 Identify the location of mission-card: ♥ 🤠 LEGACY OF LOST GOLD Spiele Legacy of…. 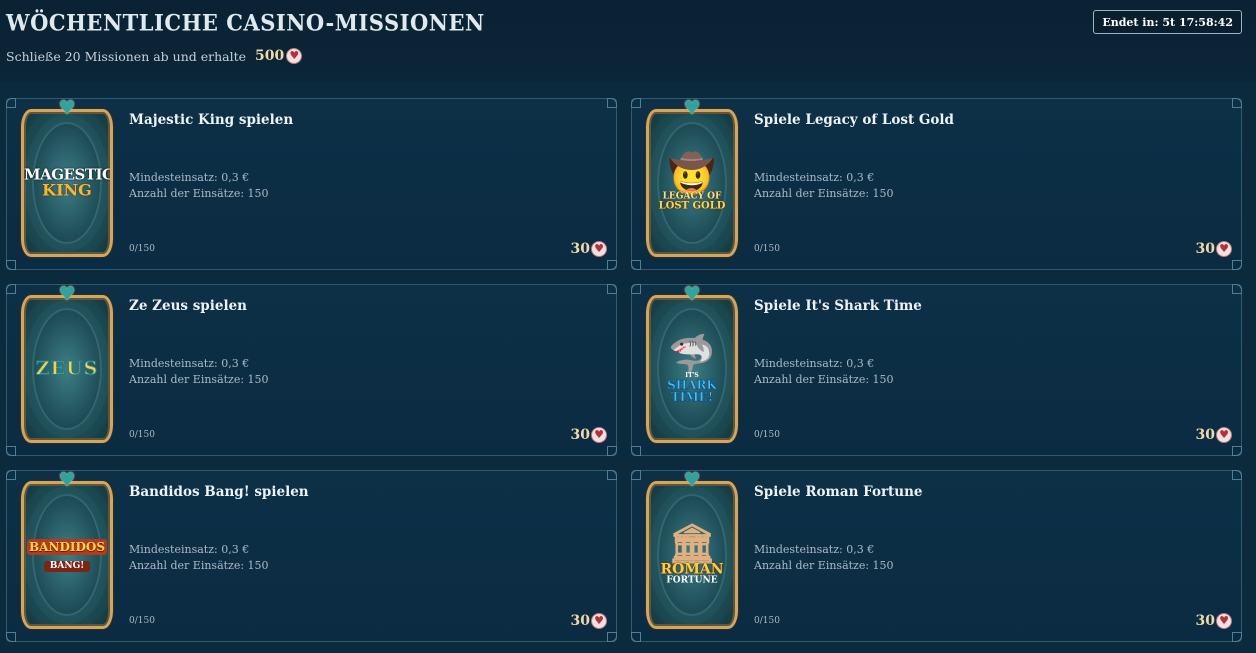
(936, 183).